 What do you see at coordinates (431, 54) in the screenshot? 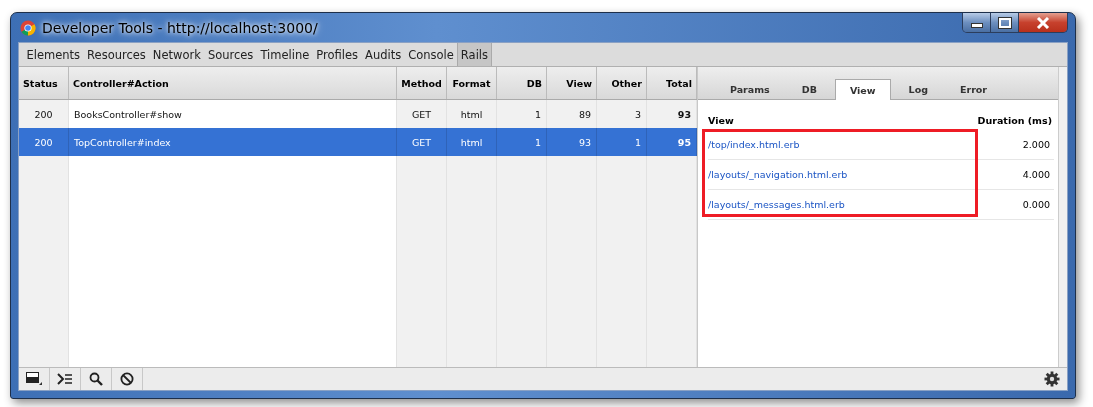
I see `panel-tab: Console` at bounding box center [431, 54].